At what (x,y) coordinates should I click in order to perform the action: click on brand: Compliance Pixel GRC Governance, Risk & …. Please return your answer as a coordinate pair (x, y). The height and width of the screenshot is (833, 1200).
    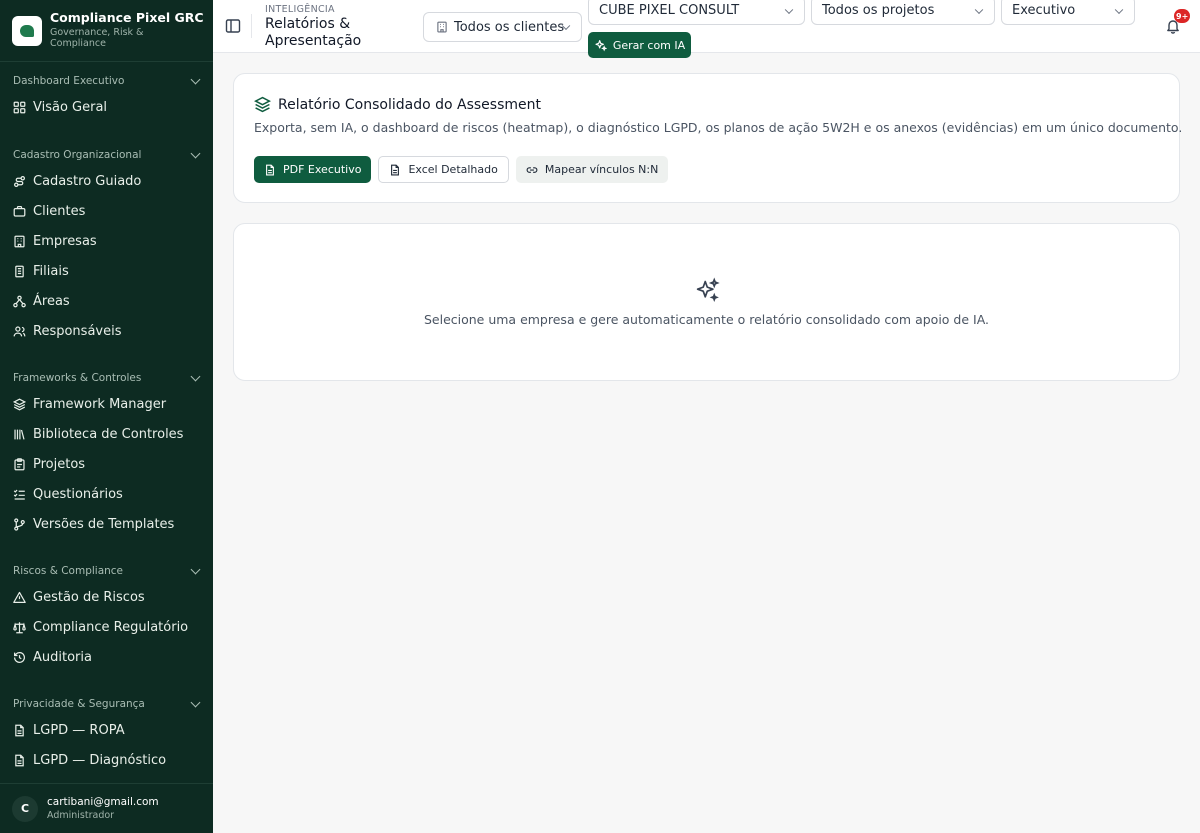
    Looking at the image, I should click on (106, 31).